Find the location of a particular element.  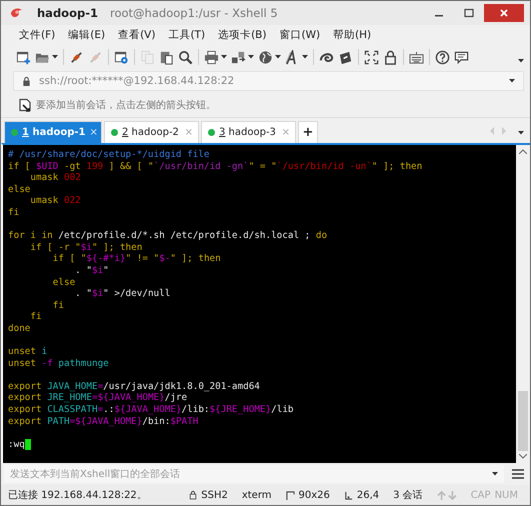

terminal-text: if [ -r " is located at coordinates (55, 247).